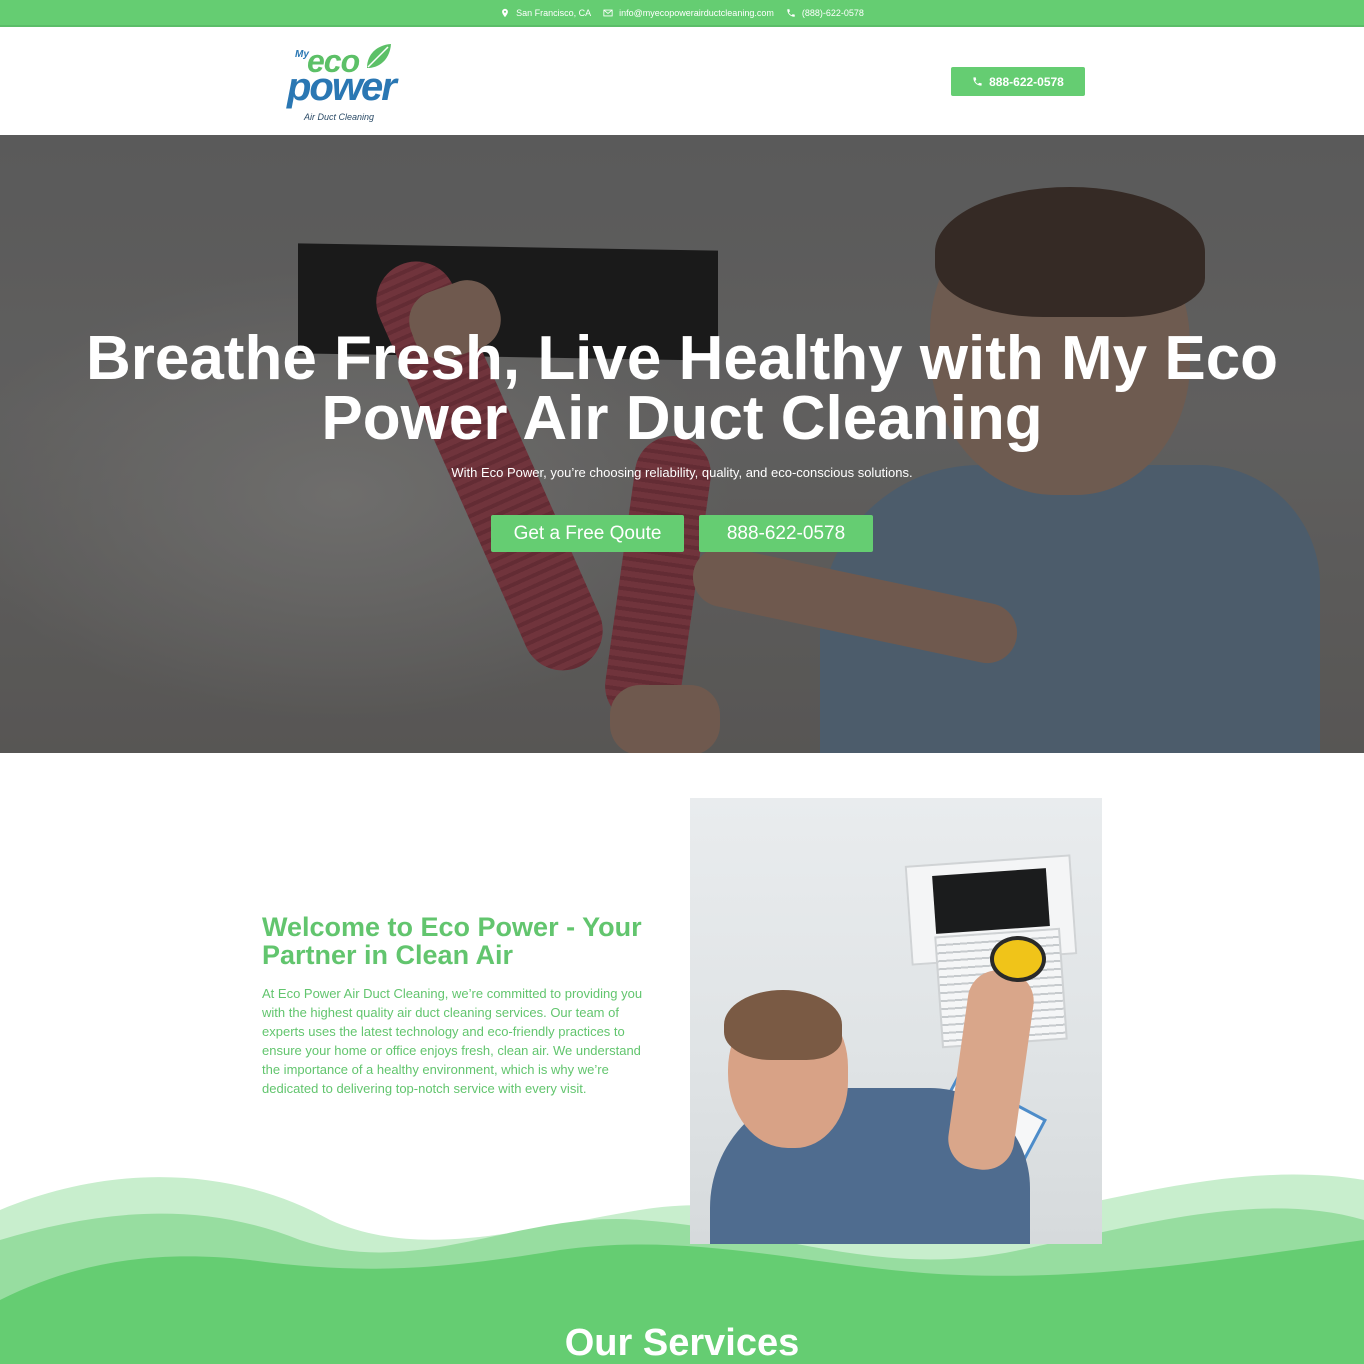  What do you see at coordinates (696, 13) in the screenshot?
I see `topbar-email-link: info@myecopowerairductcleaning.com` at bounding box center [696, 13].